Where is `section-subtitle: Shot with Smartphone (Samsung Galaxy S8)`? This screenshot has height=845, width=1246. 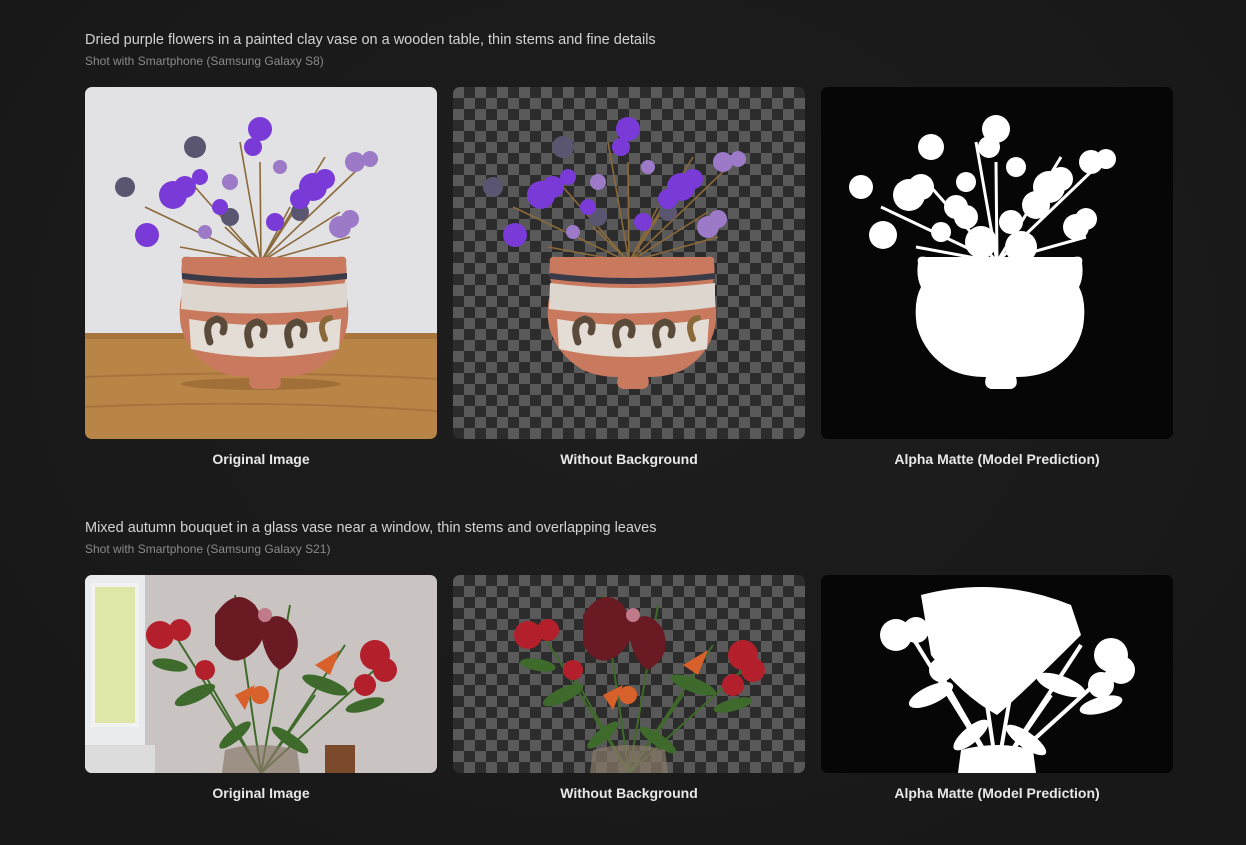 section-subtitle: Shot with Smartphone (Samsung Galaxy S8) is located at coordinates (204, 61).